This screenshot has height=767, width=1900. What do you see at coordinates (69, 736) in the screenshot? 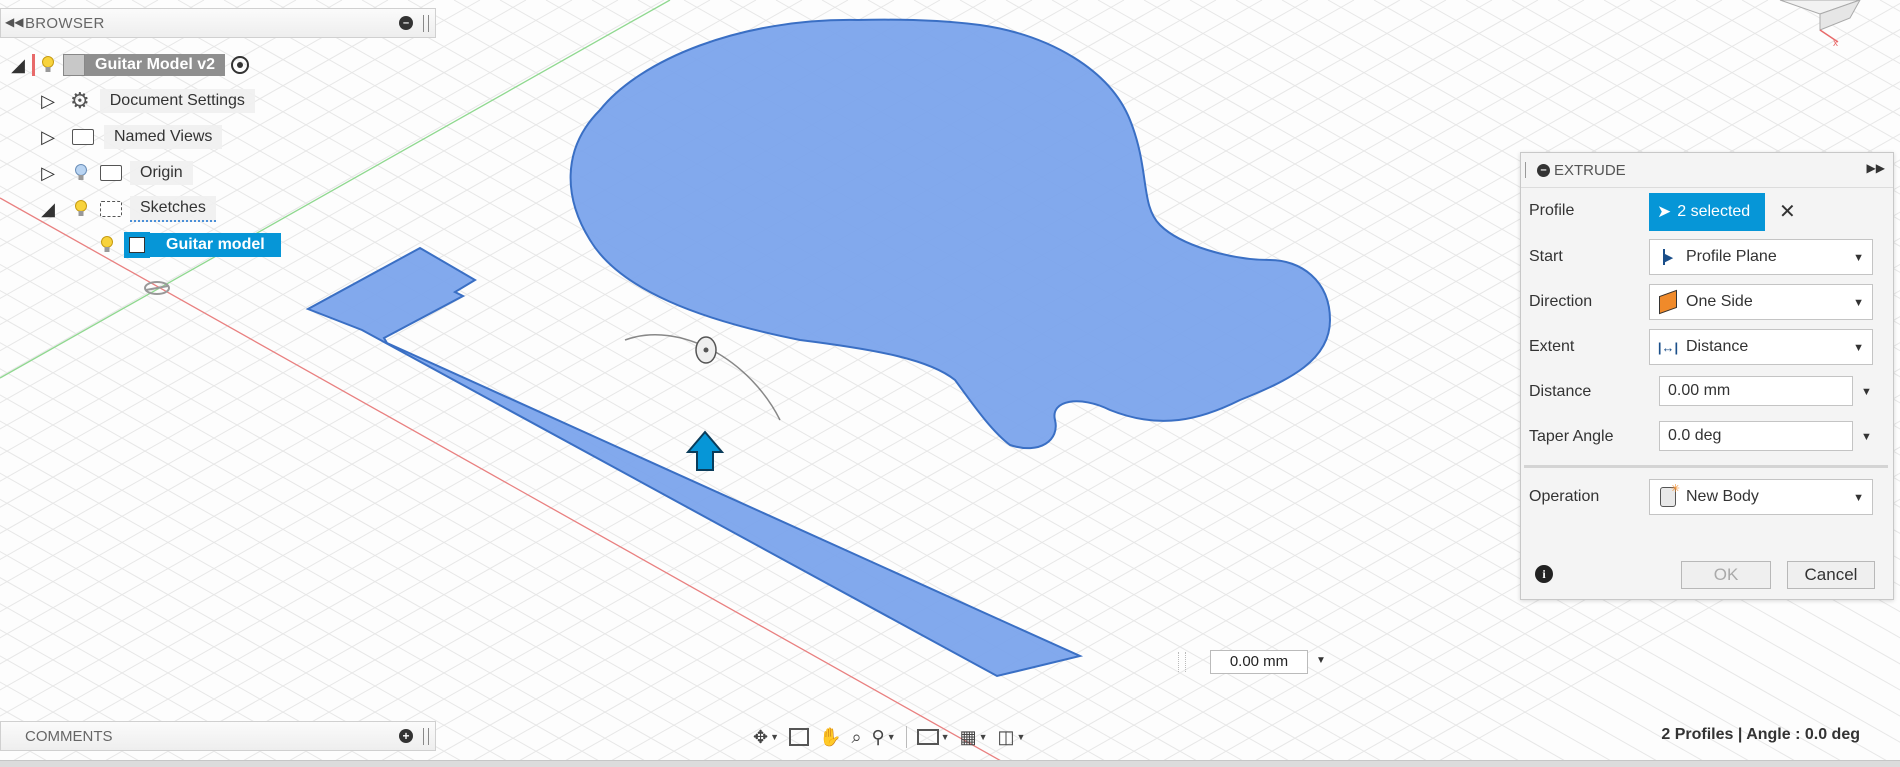
I see `comments-title: COMMENTS` at bounding box center [69, 736].